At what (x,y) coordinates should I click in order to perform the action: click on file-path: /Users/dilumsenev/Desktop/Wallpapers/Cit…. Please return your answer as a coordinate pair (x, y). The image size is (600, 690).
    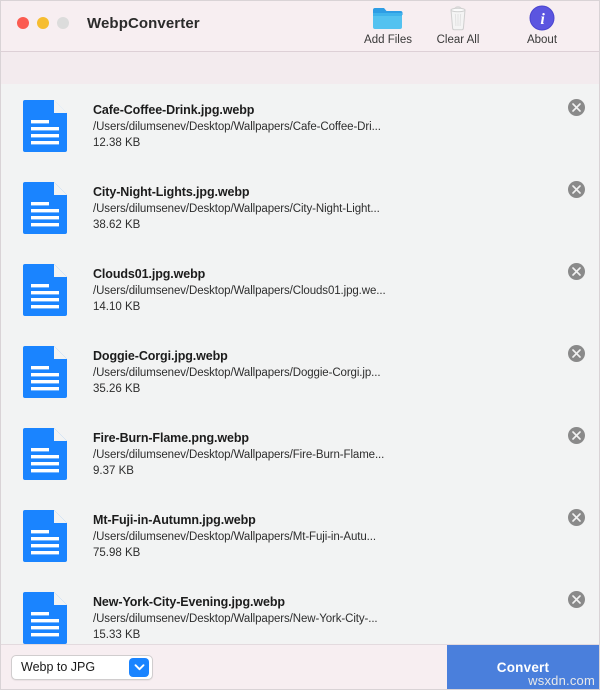
    Looking at the image, I should click on (236, 209).